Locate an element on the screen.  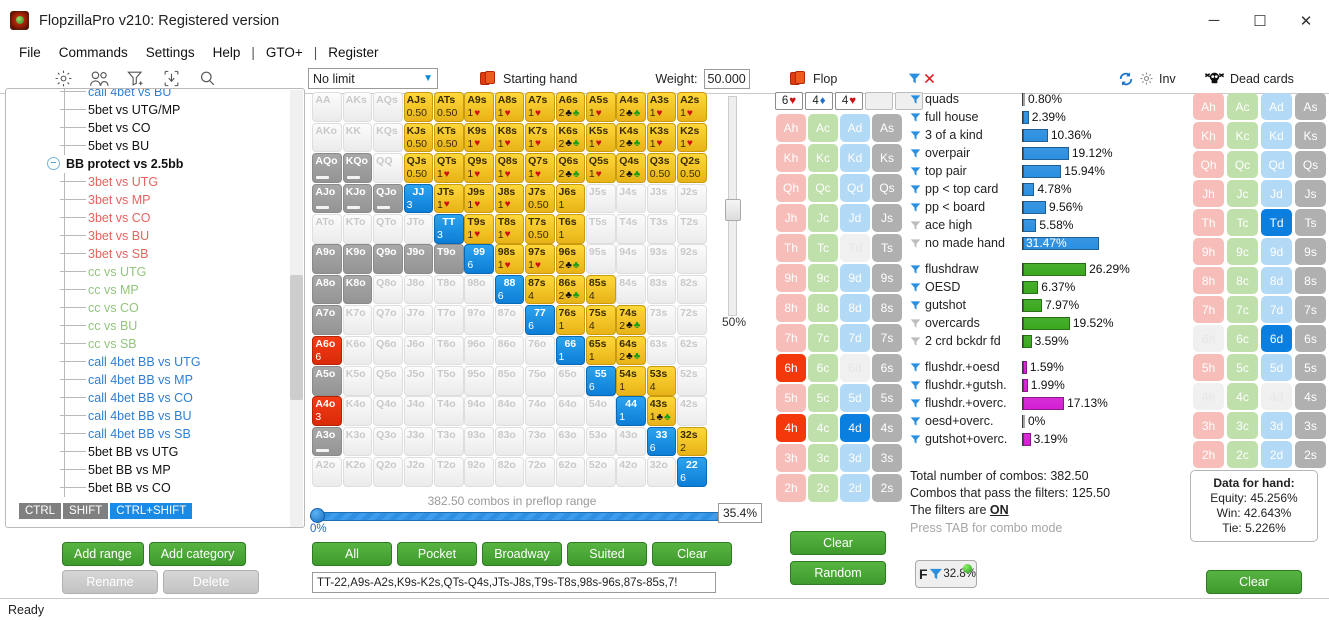
flop-clear-button: Clear is located at coordinates (838, 543).